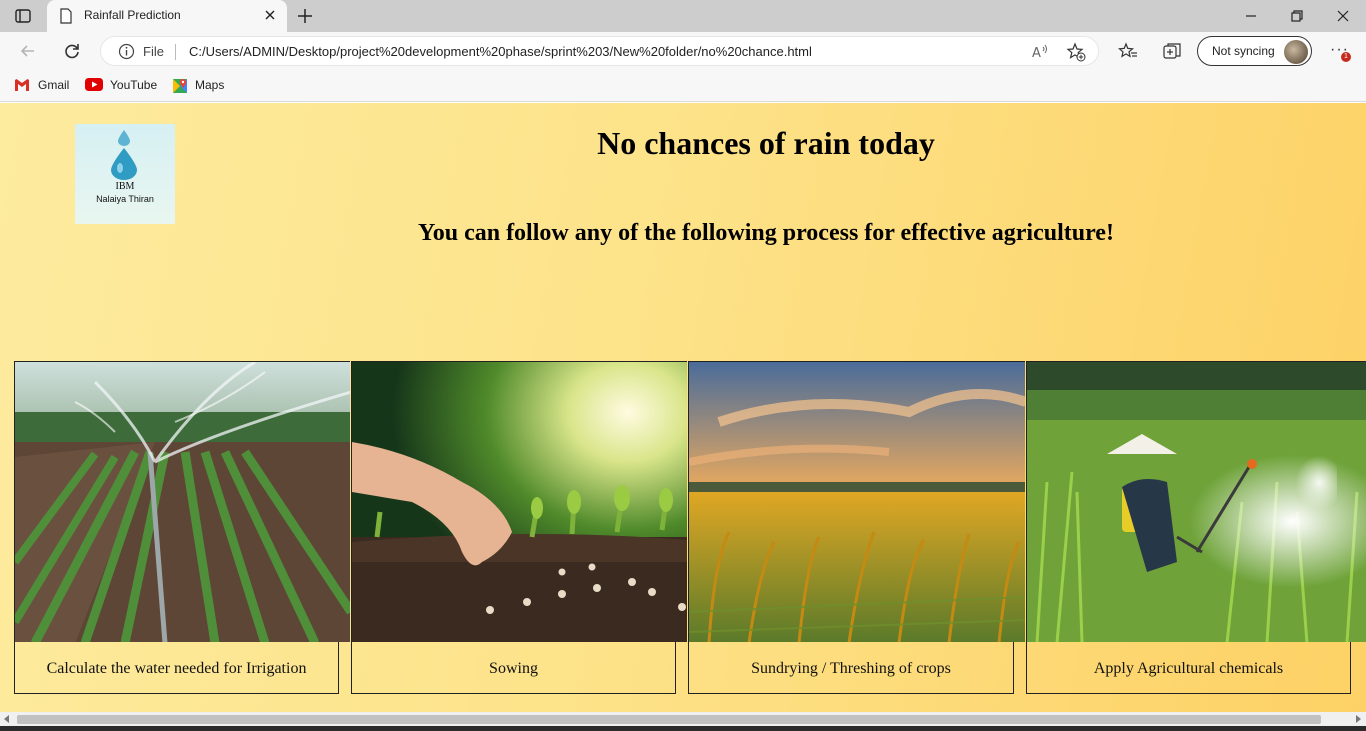  What do you see at coordinates (270, 15) in the screenshot?
I see `close-tab-icon` at bounding box center [270, 15].